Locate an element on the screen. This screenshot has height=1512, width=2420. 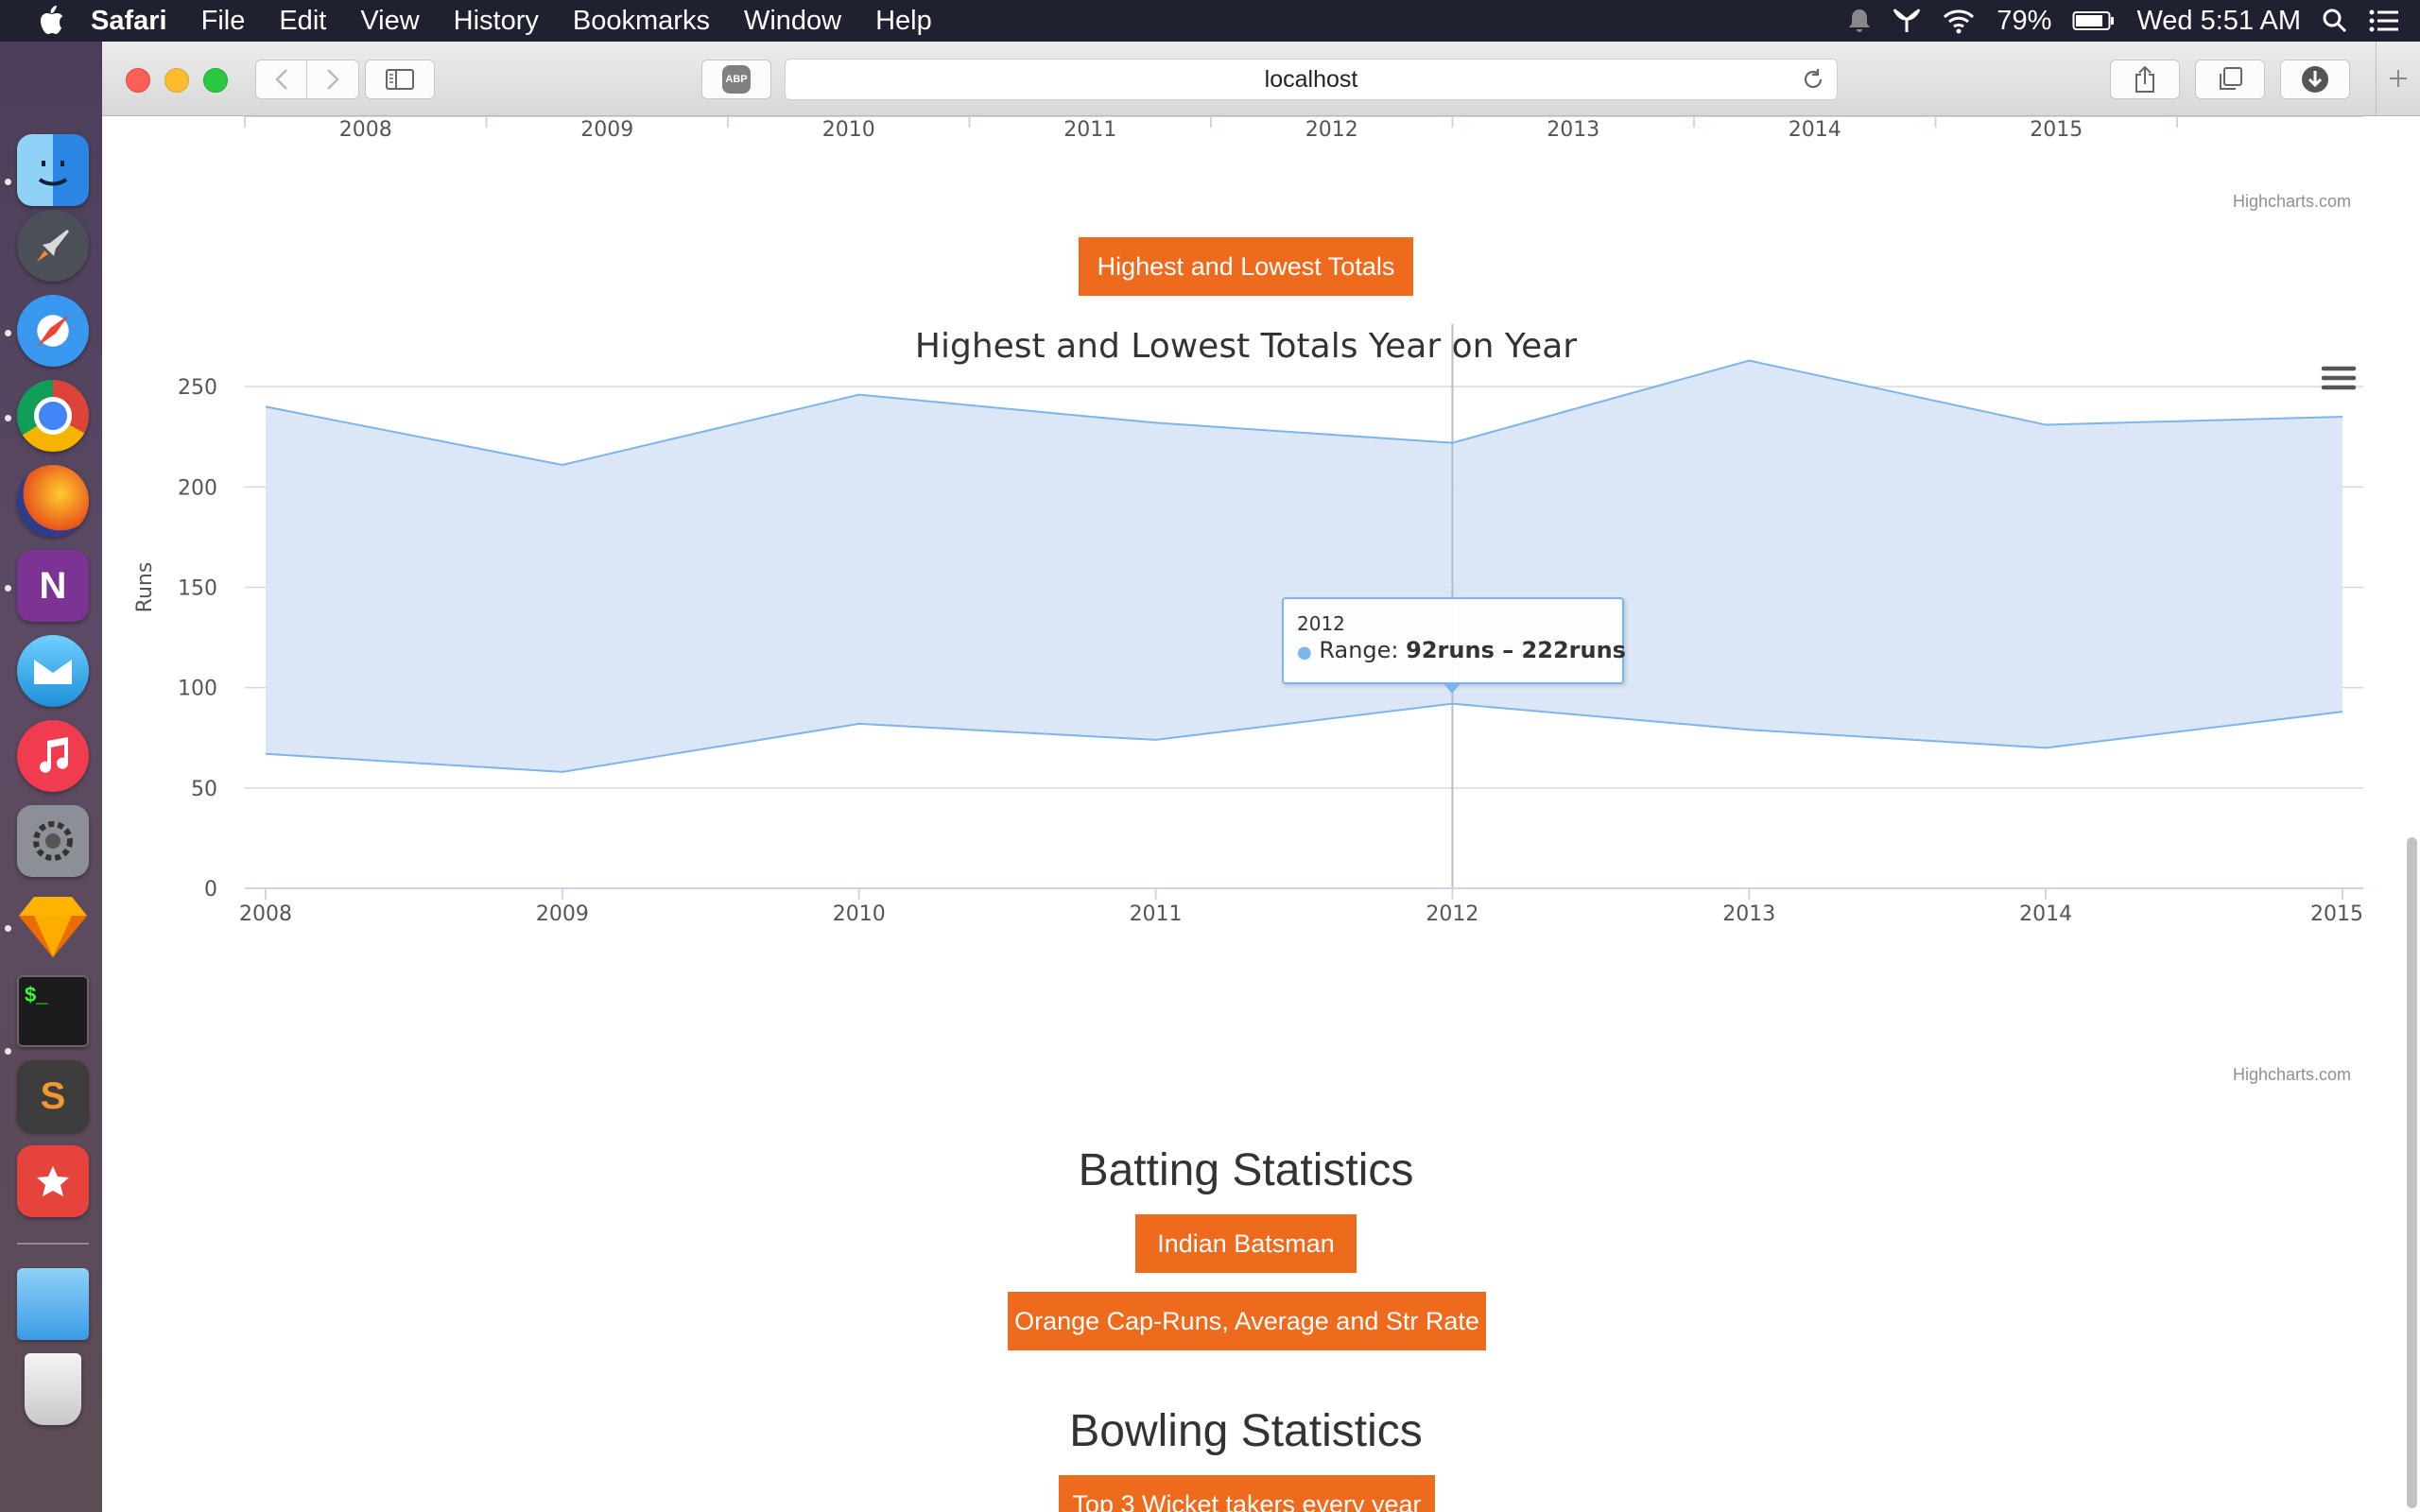
top-chart-credits: Highcharts.com is located at coordinates (2292, 202).